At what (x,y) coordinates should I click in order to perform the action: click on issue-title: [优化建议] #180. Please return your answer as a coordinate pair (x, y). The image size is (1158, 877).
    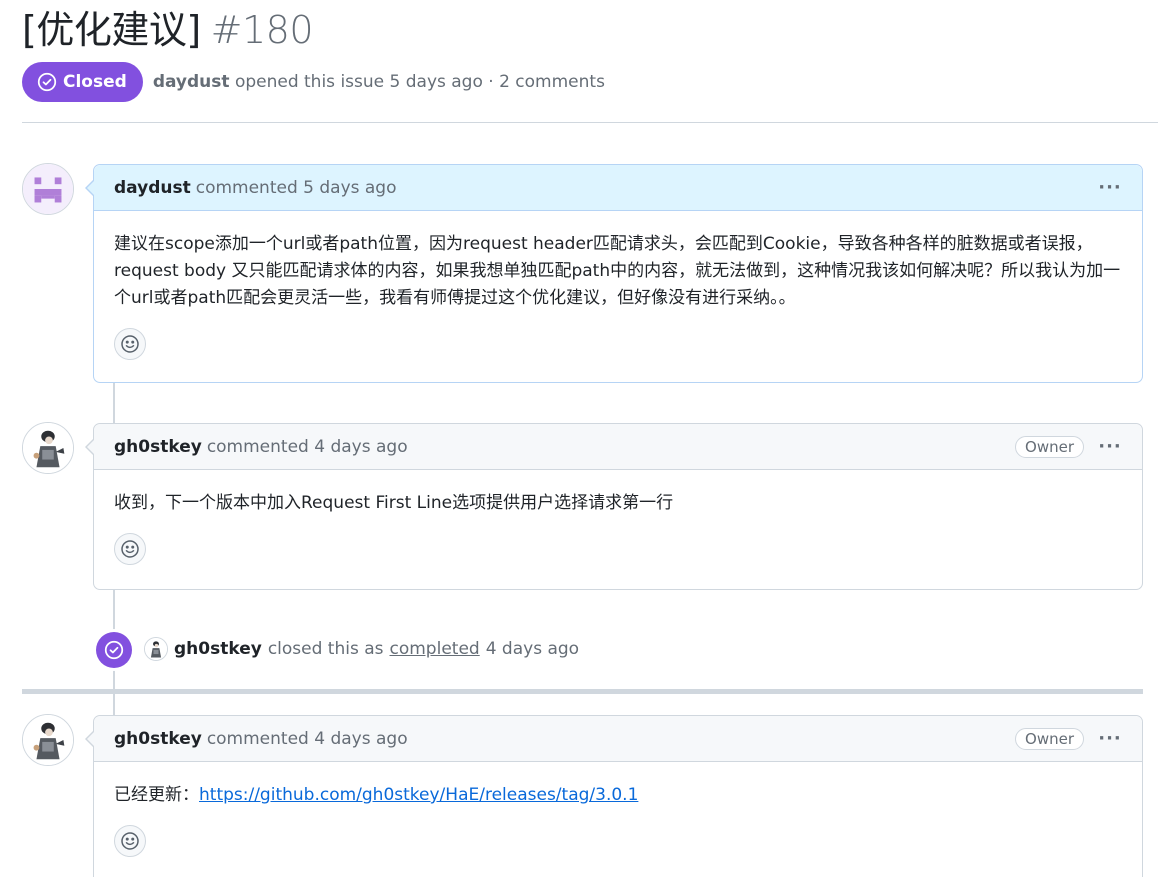
    Looking at the image, I should click on (168, 30).